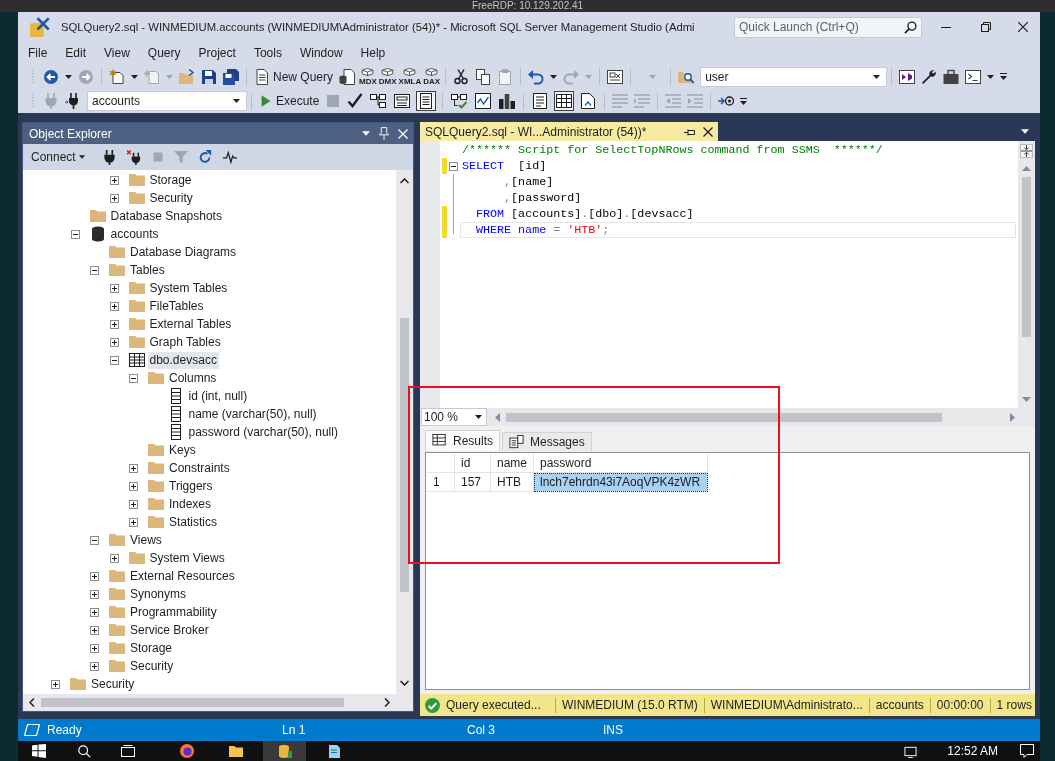  Describe the element at coordinates (929, 76) in the screenshot. I see `wrench-icon` at that location.